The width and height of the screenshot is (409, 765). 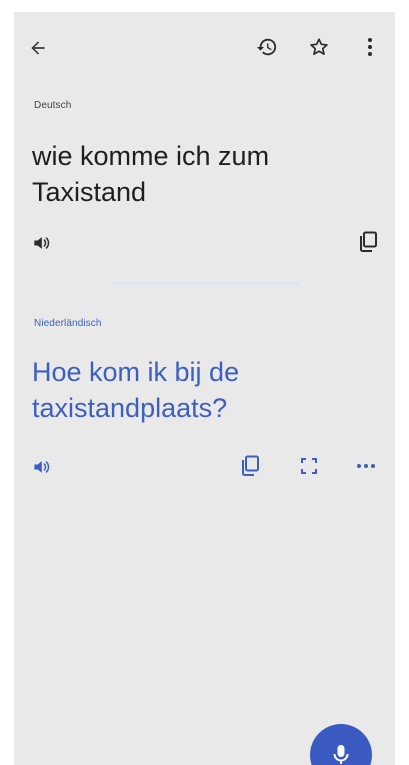 What do you see at coordinates (341, 754) in the screenshot?
I see `mic-icon` at bounding box center [341, 754].